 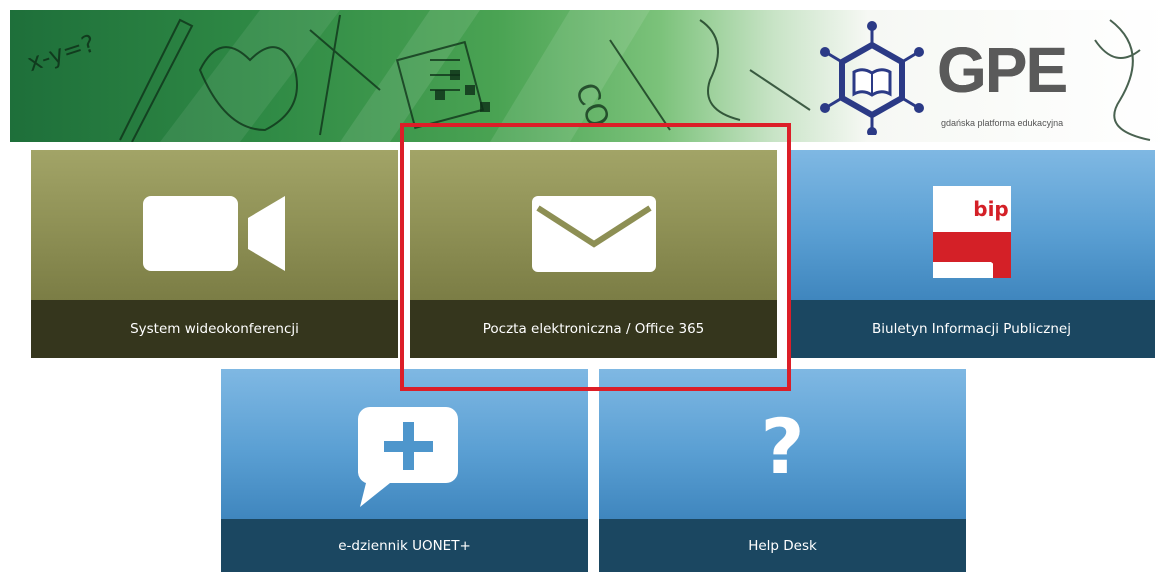 What do you see at coordinates (1002, 123) in the screenshot?
I see `gpe-logo-subtitle: gdańska platforma edukacyjna` at bounding box center [1002, 123].